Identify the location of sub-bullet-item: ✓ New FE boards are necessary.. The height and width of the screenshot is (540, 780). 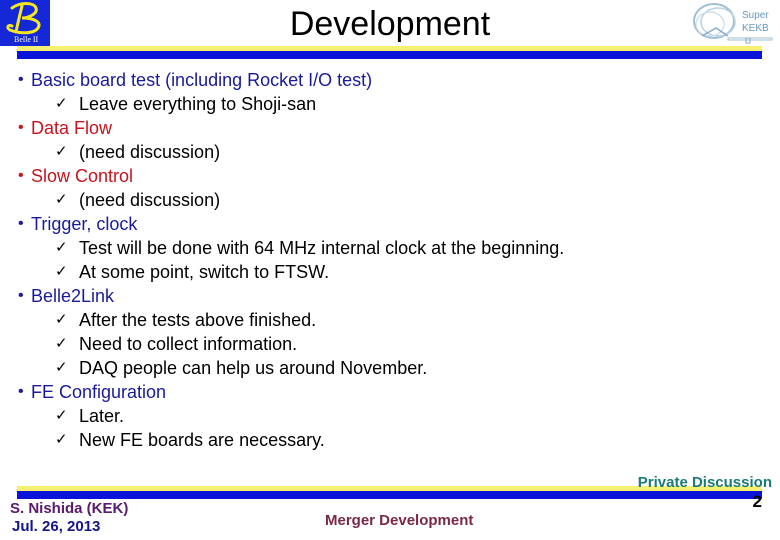
(390, 440).